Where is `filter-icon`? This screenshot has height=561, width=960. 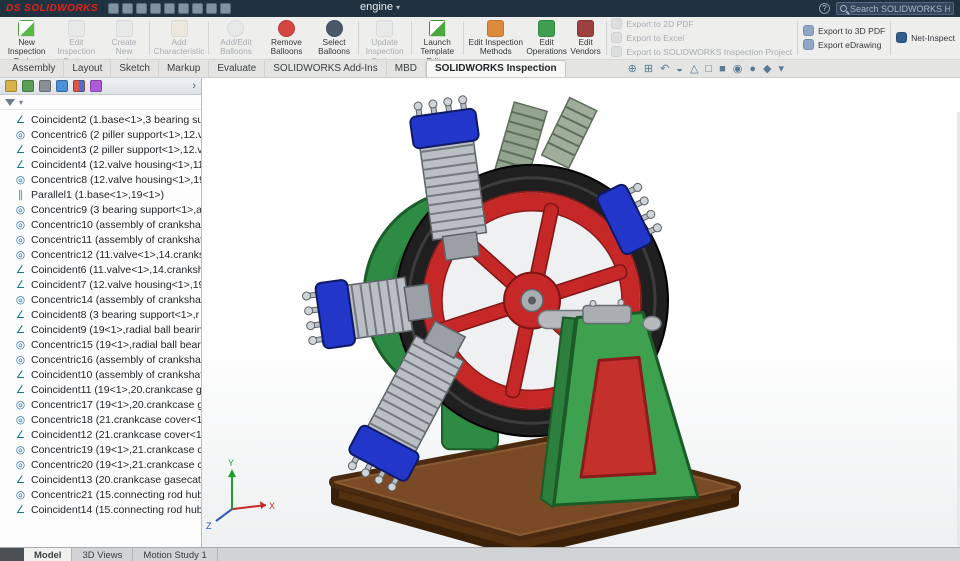 filter-icon is located at coordinates (10, 102).